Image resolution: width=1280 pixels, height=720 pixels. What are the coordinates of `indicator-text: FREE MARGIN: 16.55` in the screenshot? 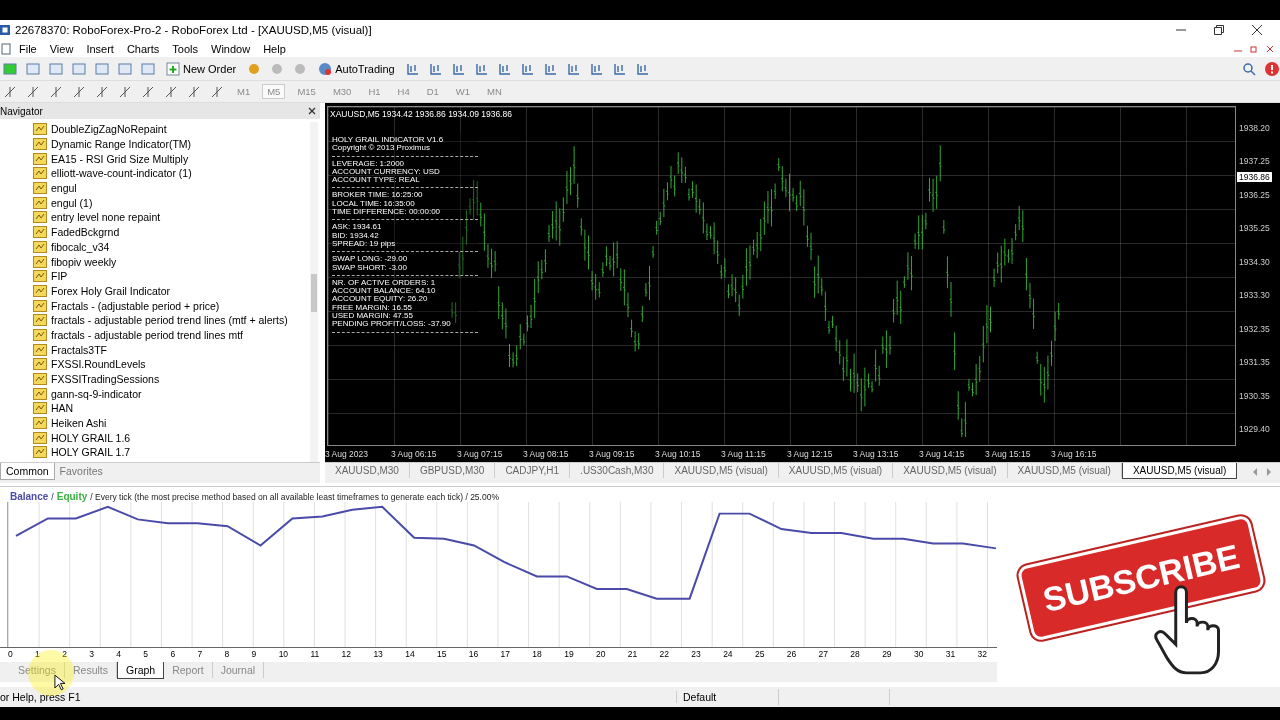 It's located at (373, 308).